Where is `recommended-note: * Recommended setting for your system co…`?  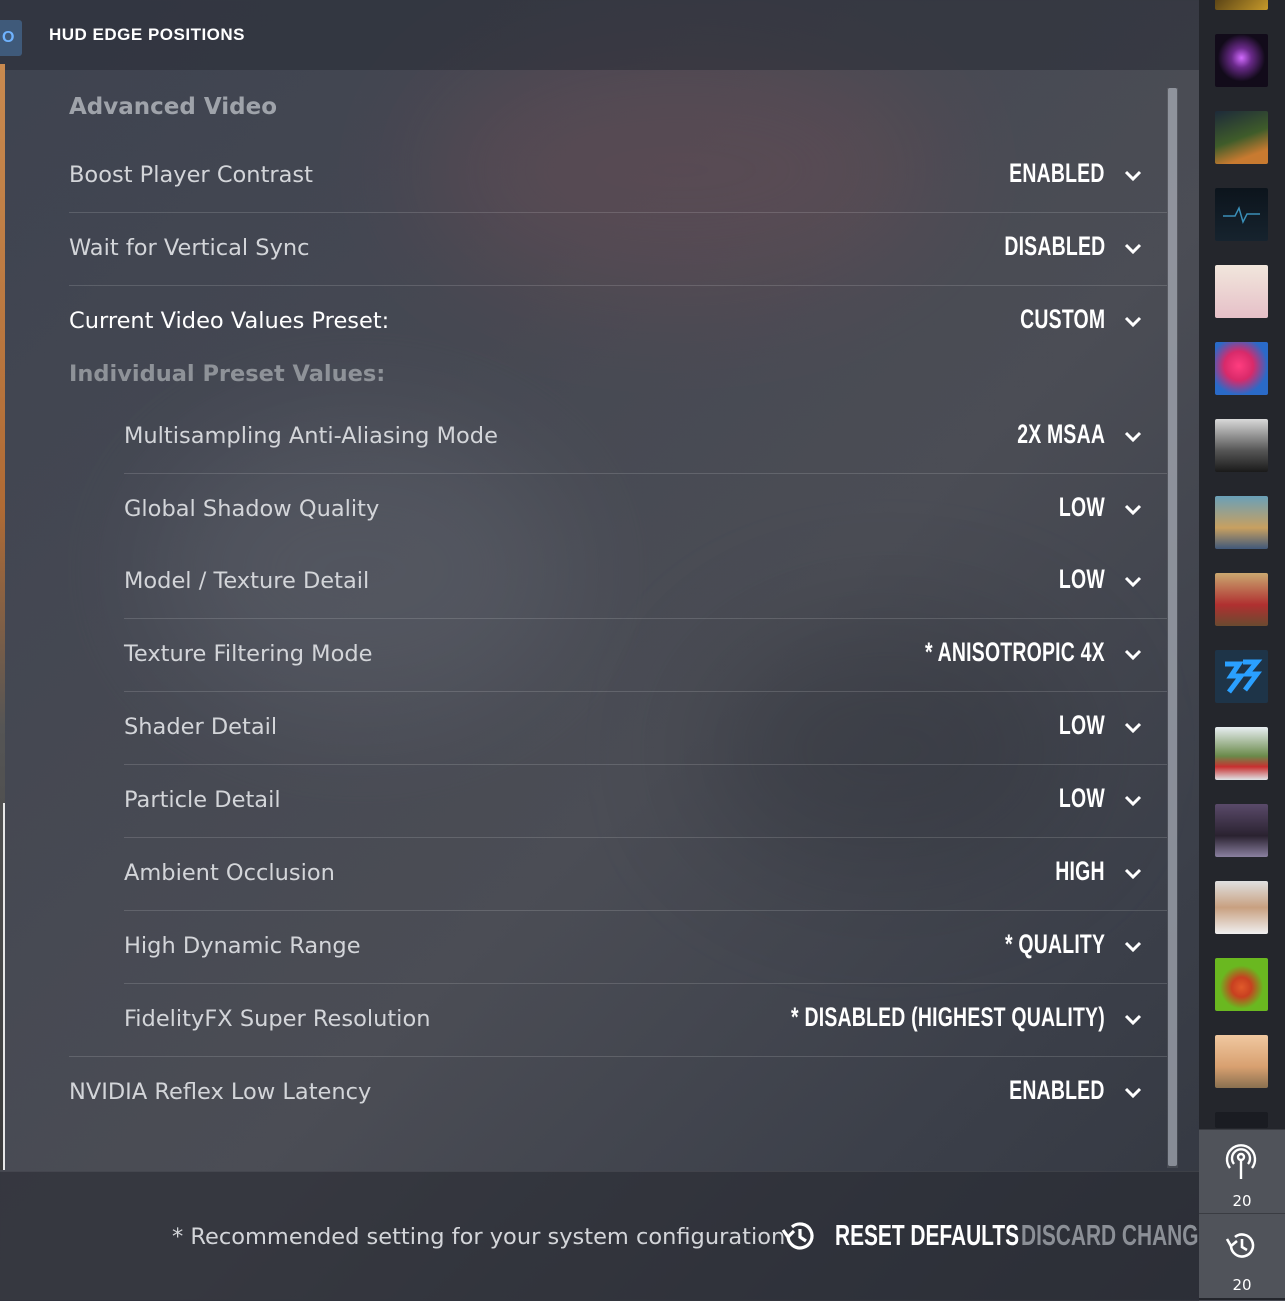 recommended-note: * Recommended setting for your system co… is located at coordinates (479, 1237).